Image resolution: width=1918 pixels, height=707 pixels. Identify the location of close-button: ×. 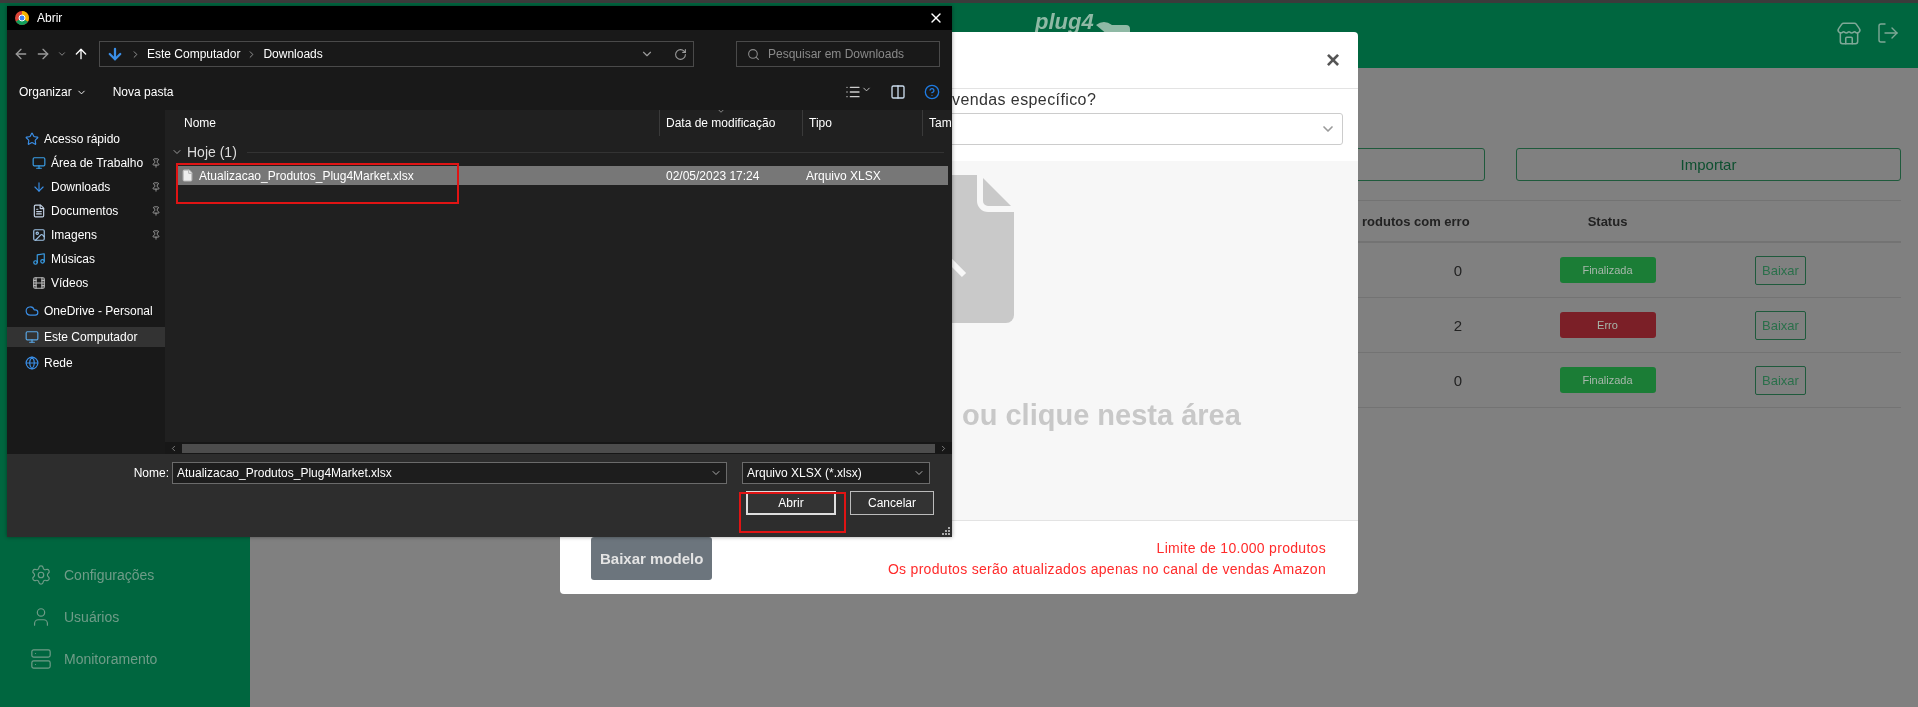
(1333, 60).